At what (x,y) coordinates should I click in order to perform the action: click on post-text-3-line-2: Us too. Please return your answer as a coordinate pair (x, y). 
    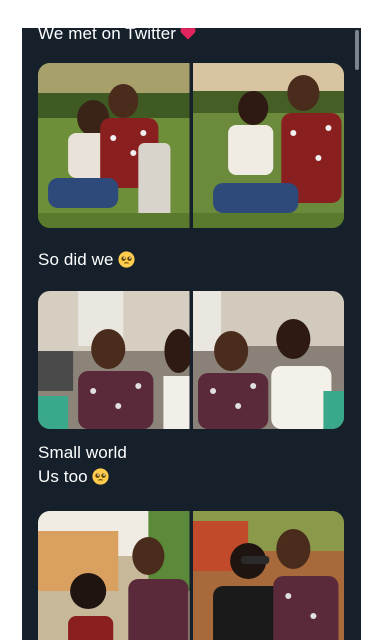
    Looking at the image, I should click on (82, 477).